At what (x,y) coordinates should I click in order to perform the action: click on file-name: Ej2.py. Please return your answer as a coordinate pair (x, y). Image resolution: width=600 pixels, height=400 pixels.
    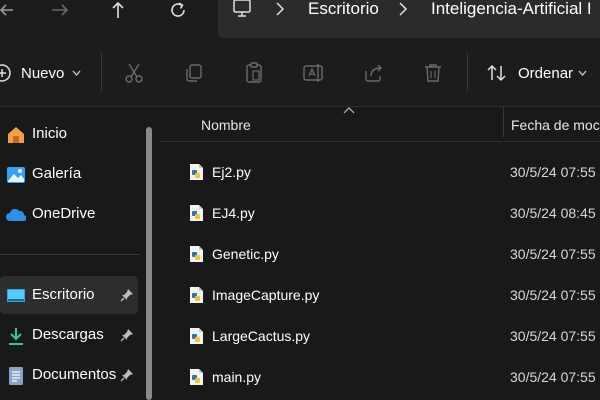
    Looking at the image, I should click on (231, 172).